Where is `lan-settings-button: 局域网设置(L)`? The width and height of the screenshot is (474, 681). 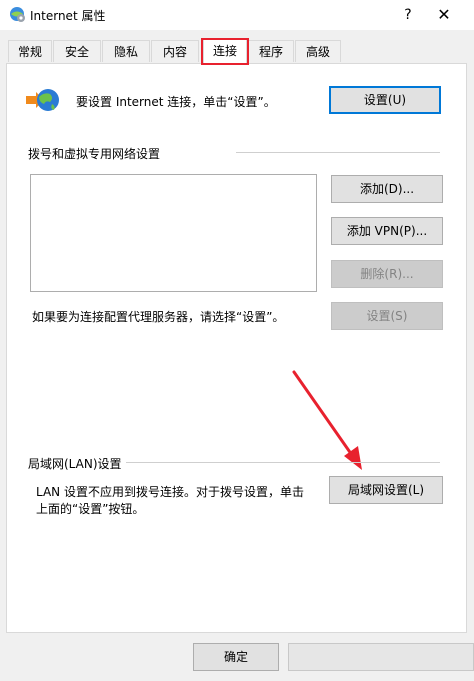
lan-settings-button: 局域网设置(L) is located at coordinates (386, 490).